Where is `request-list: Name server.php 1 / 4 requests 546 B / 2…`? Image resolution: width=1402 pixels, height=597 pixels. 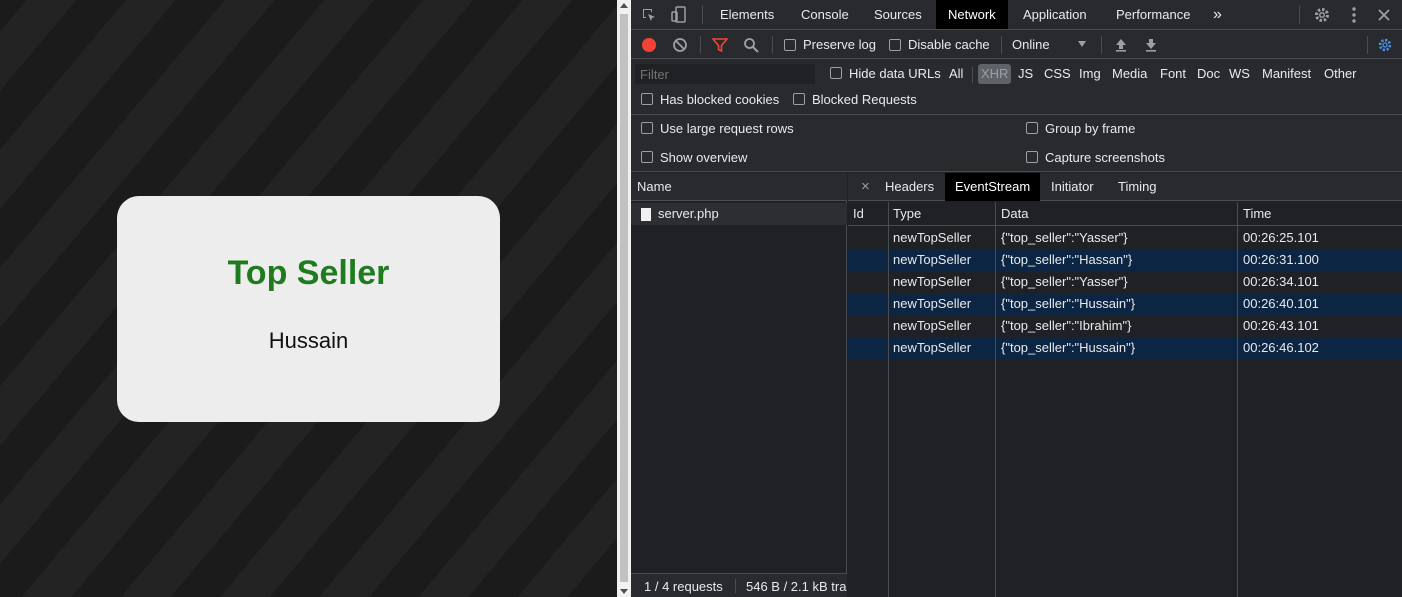 request-list: Name server.php 1 / 4 requests 546 B / 2… is located at coordinates (739, 385).